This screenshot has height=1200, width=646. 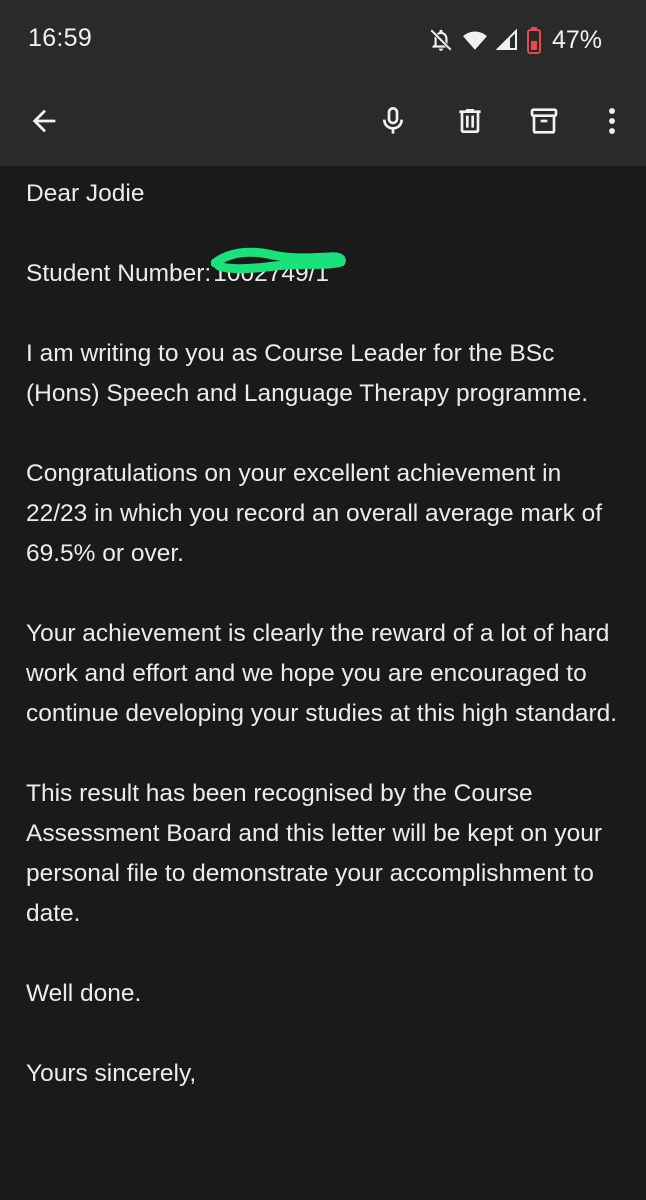 I want to click on student-number-label: Student Number:, so click(x=119, y=273).